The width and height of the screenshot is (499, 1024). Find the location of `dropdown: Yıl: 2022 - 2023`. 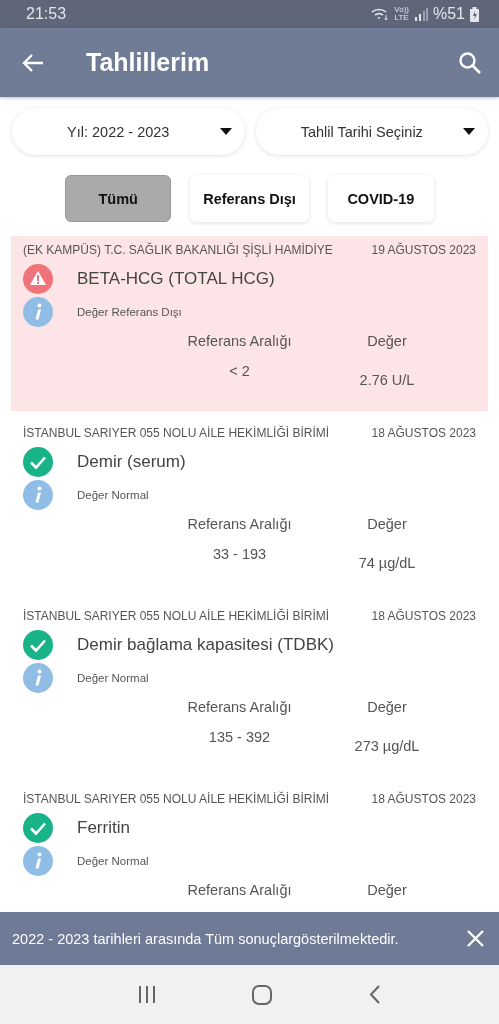

dropdown: Yıl: 2022 - 2023 is located at coordinates (128, 131).